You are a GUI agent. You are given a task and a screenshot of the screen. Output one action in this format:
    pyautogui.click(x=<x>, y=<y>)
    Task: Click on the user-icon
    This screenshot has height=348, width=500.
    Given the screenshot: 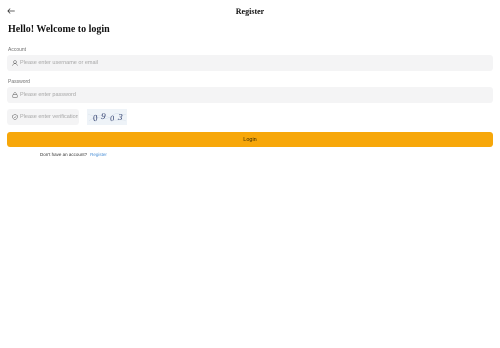 What is the action you would take?
    pyautogui.click(x=14, y=63)
    